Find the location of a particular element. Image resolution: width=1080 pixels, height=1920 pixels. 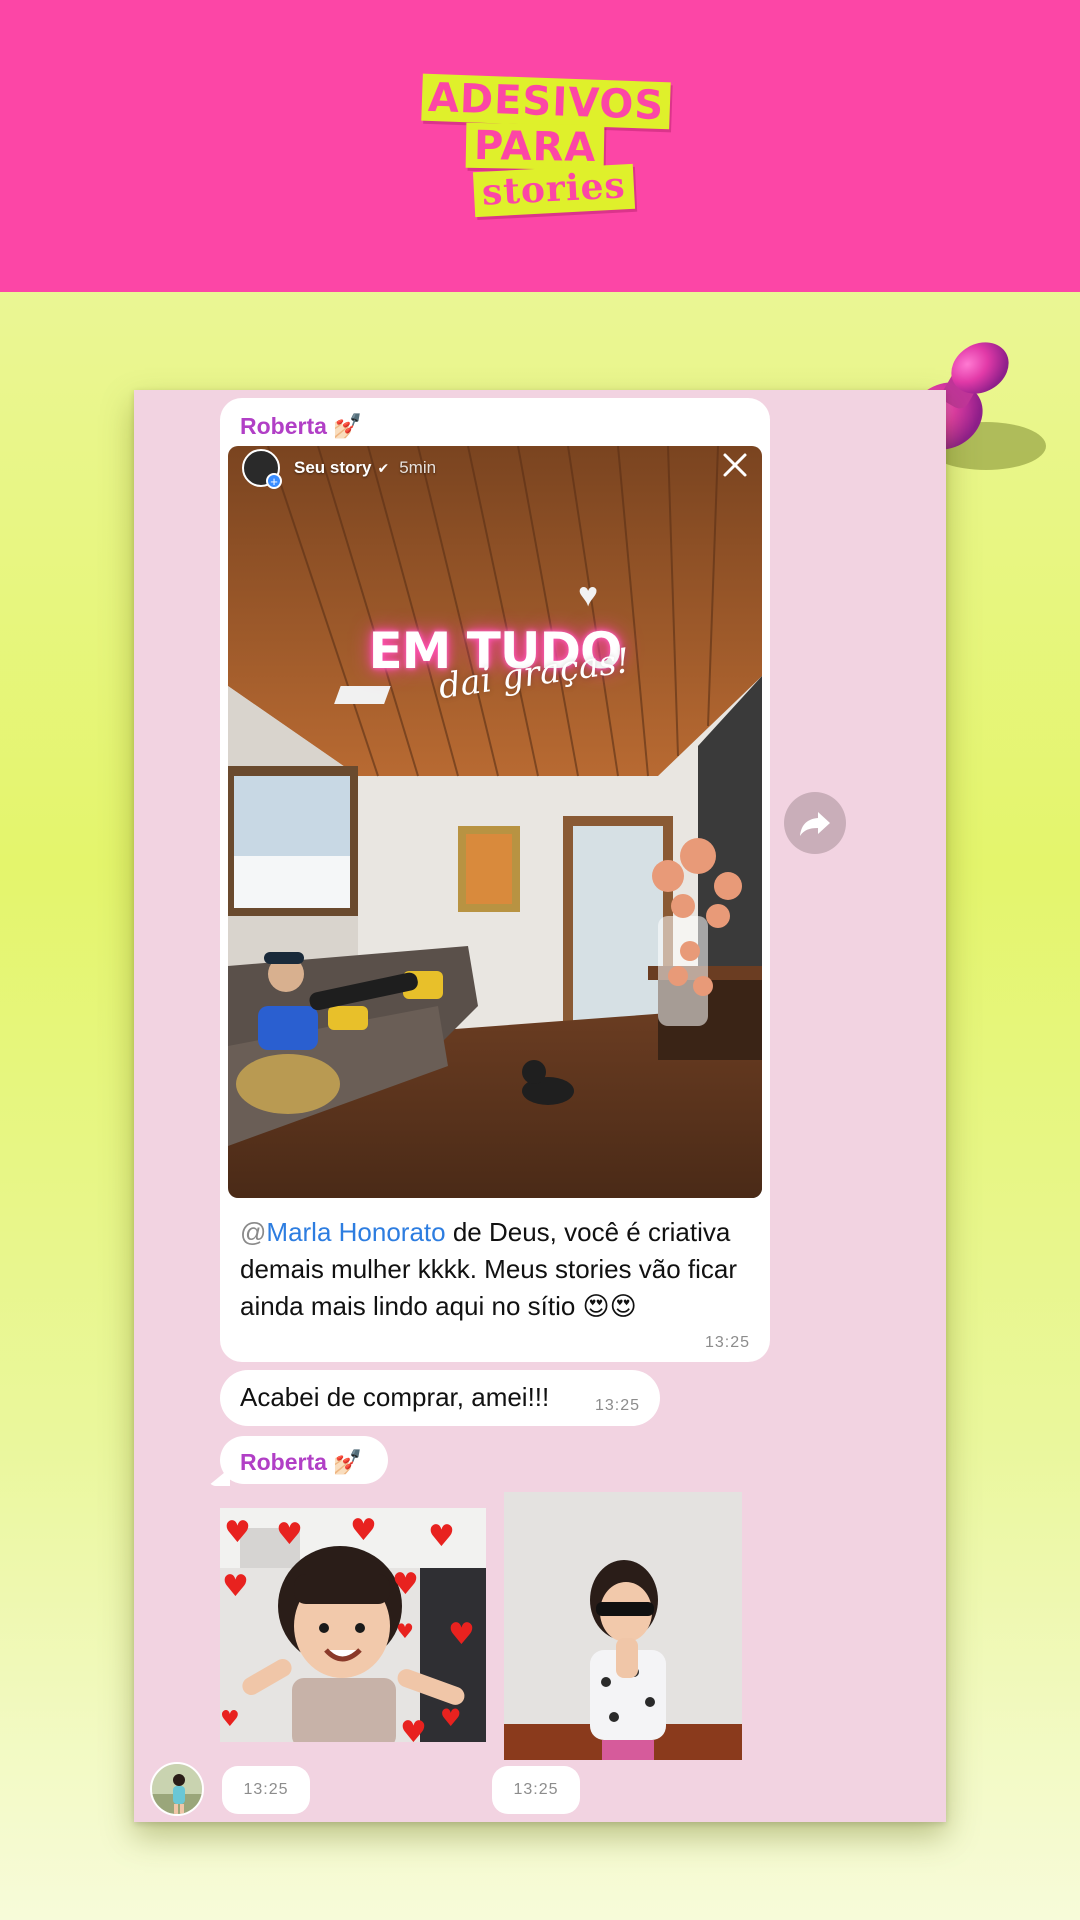

text-message-bubble: Acabei de comprar, amei!!! 13:25 is located at coordinates (440, 1398).